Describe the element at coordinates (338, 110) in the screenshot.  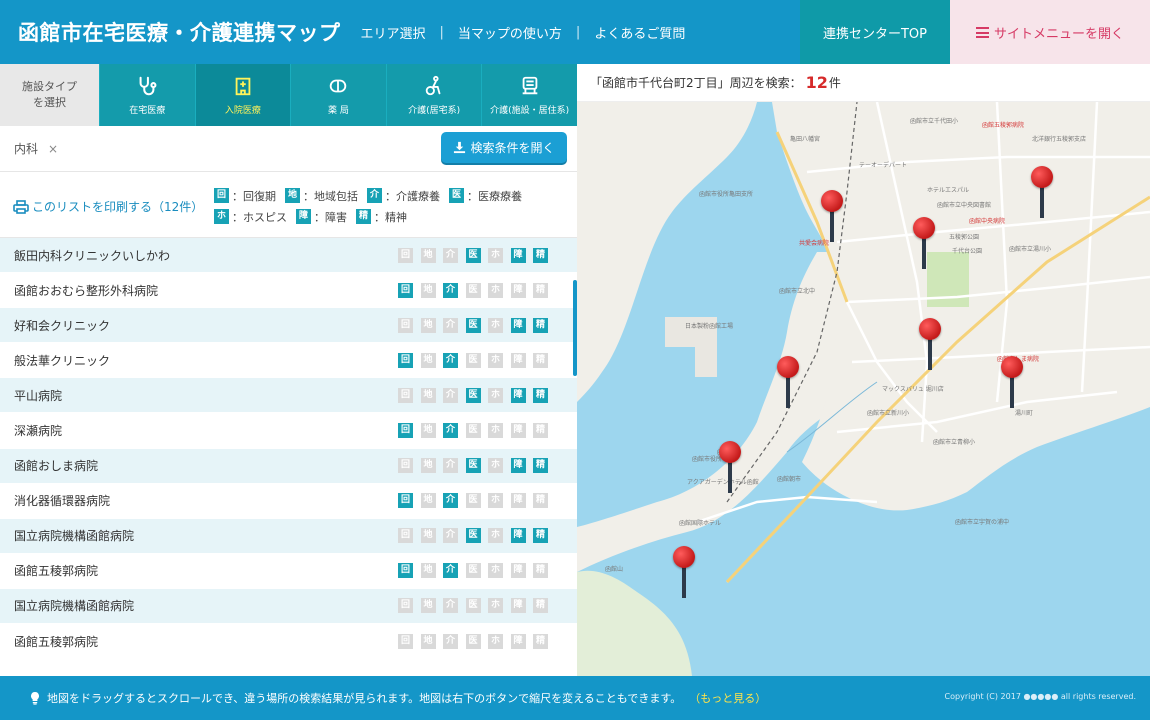
I see `tab-label: 薬 局` at that location.